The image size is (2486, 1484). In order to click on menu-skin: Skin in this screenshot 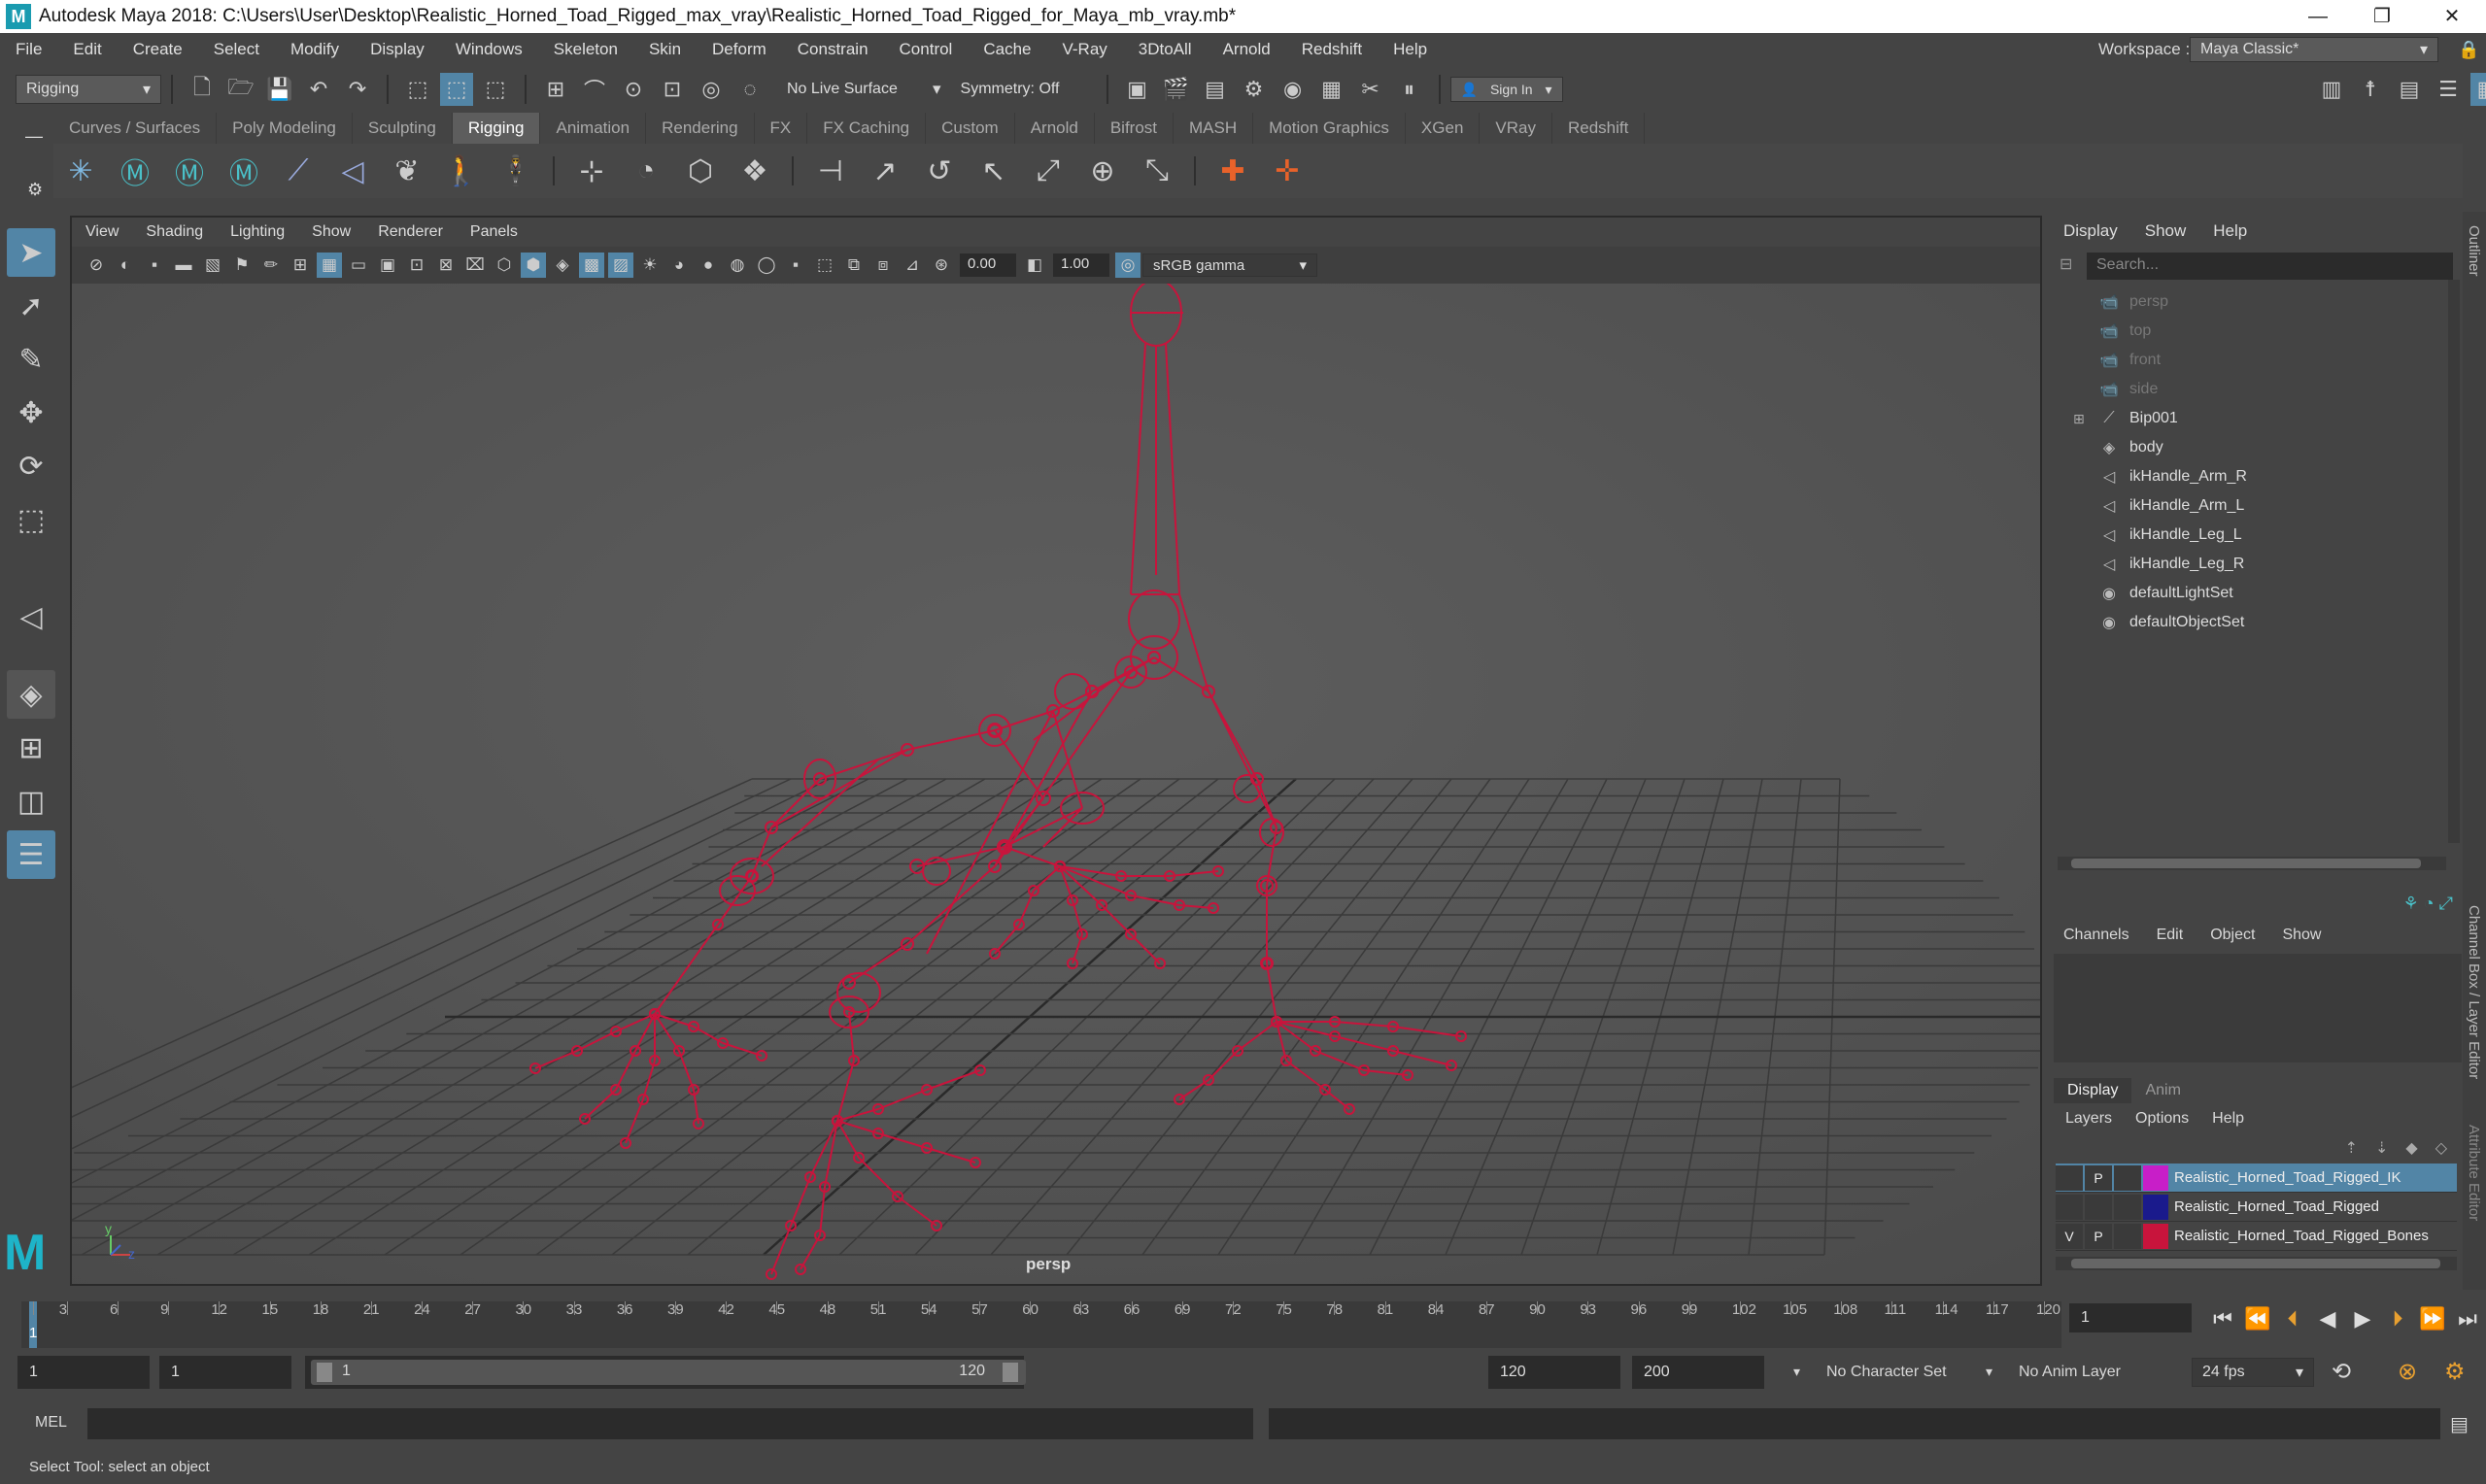, I will do `click(665, 49)`.